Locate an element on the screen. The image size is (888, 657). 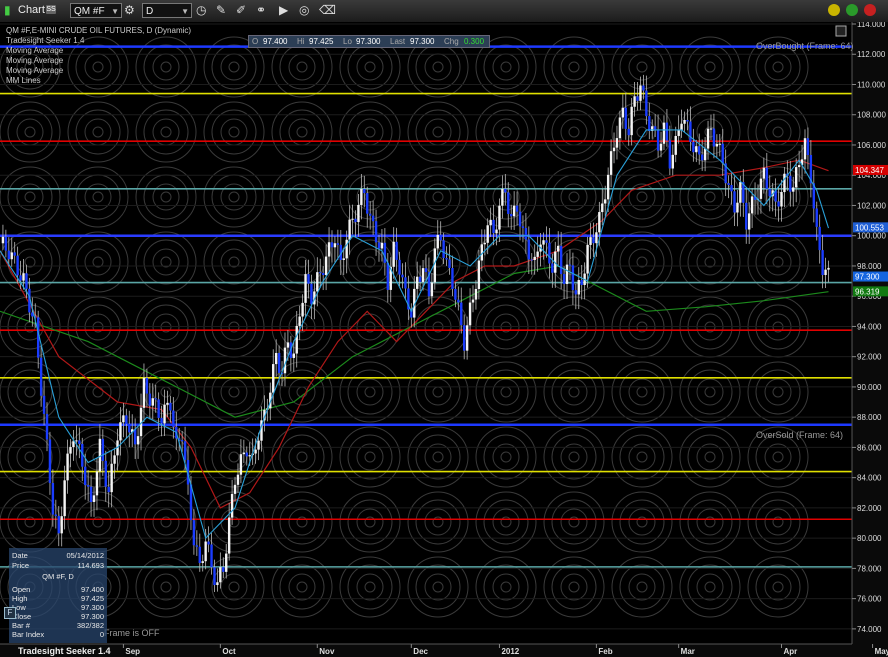
y-tick-label: 98.000 is located at coordinates (869, 266).